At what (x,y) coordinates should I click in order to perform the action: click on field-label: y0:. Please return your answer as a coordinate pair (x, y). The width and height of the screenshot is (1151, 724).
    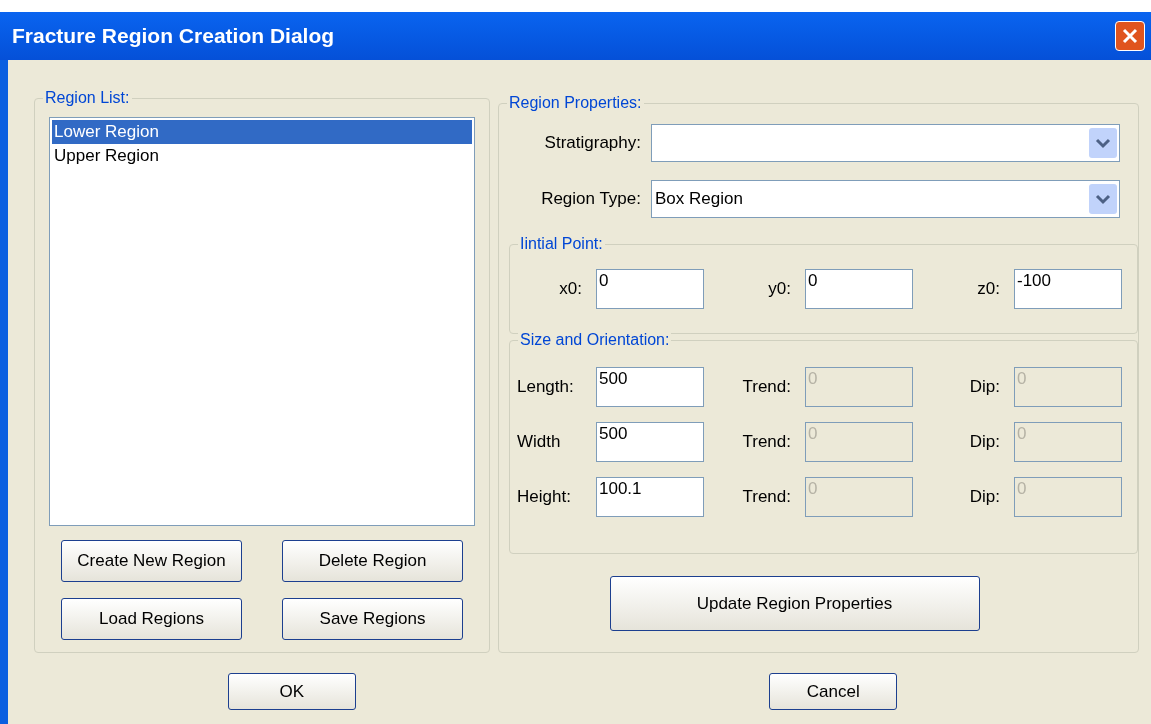
    Looking at the image, I should click on (779, 289).